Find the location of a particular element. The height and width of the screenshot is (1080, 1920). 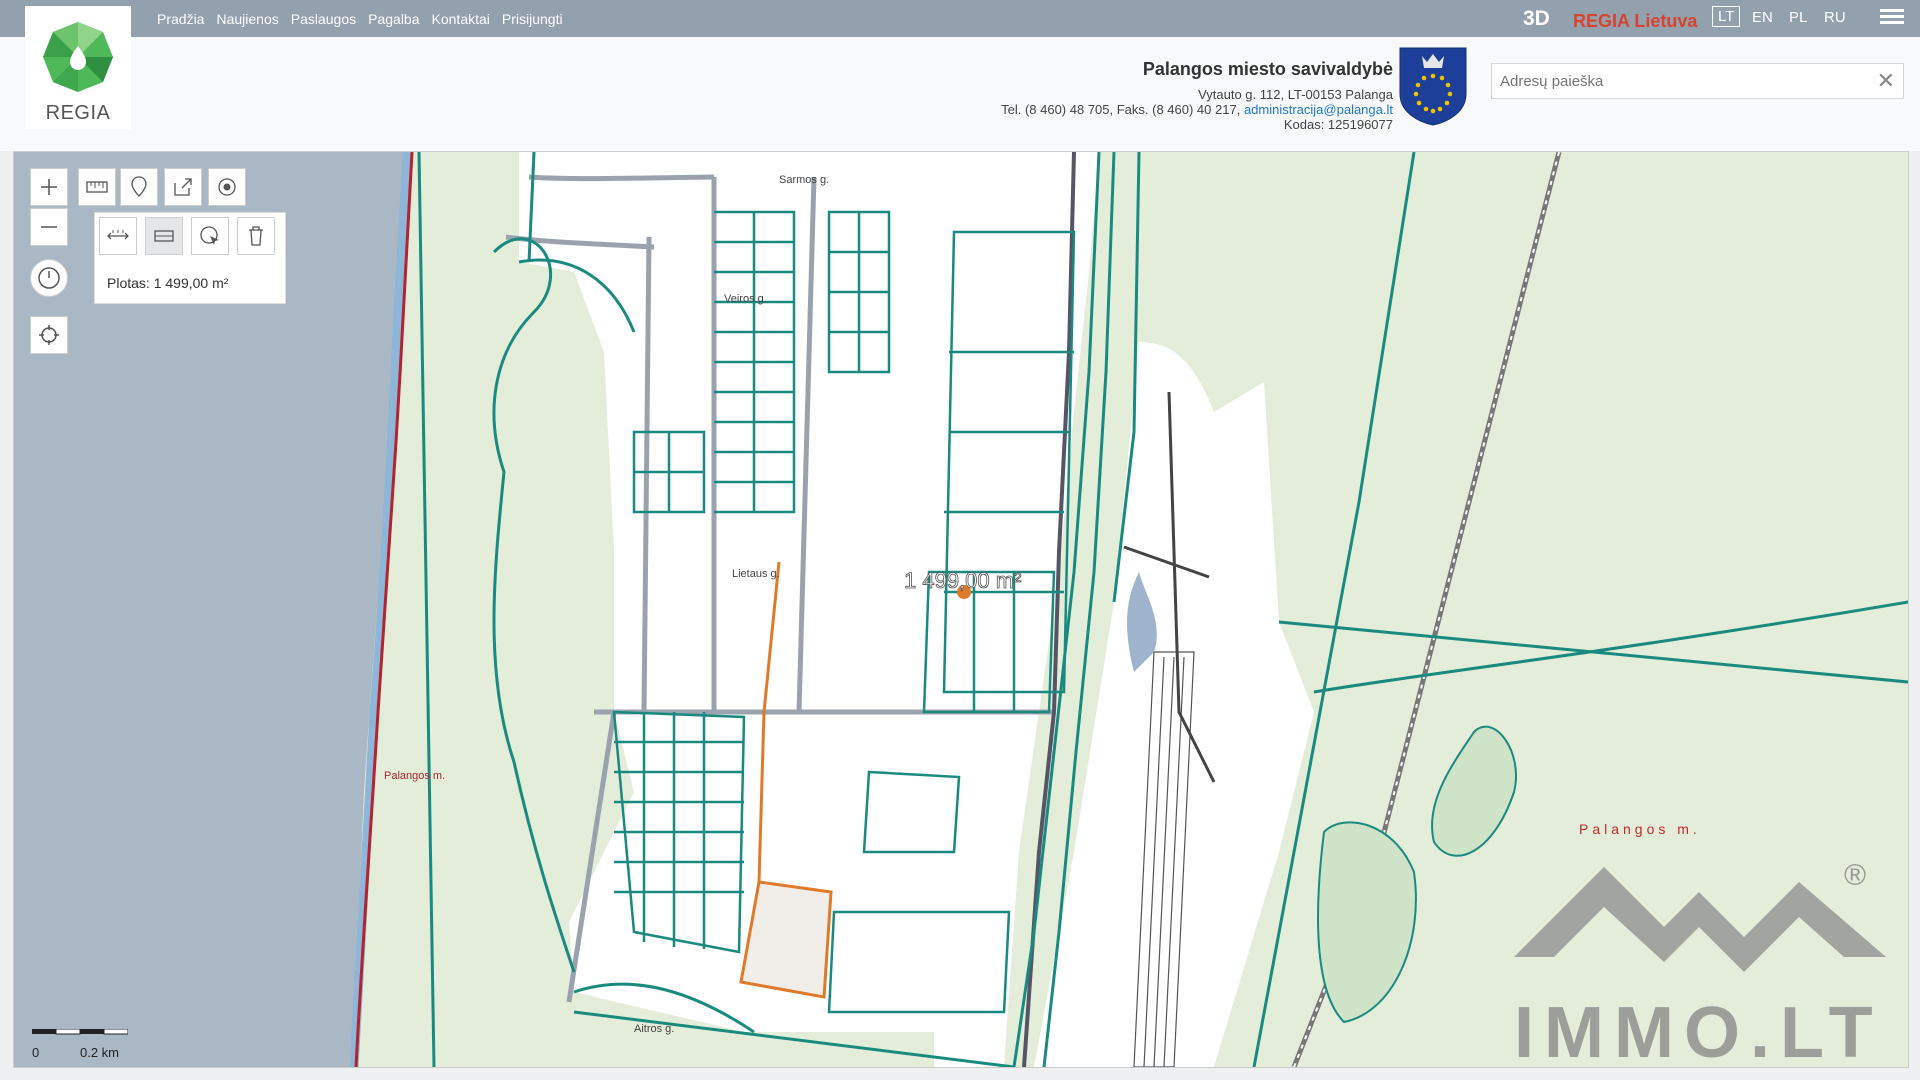

locate-button is located at coordinates (49, 335).